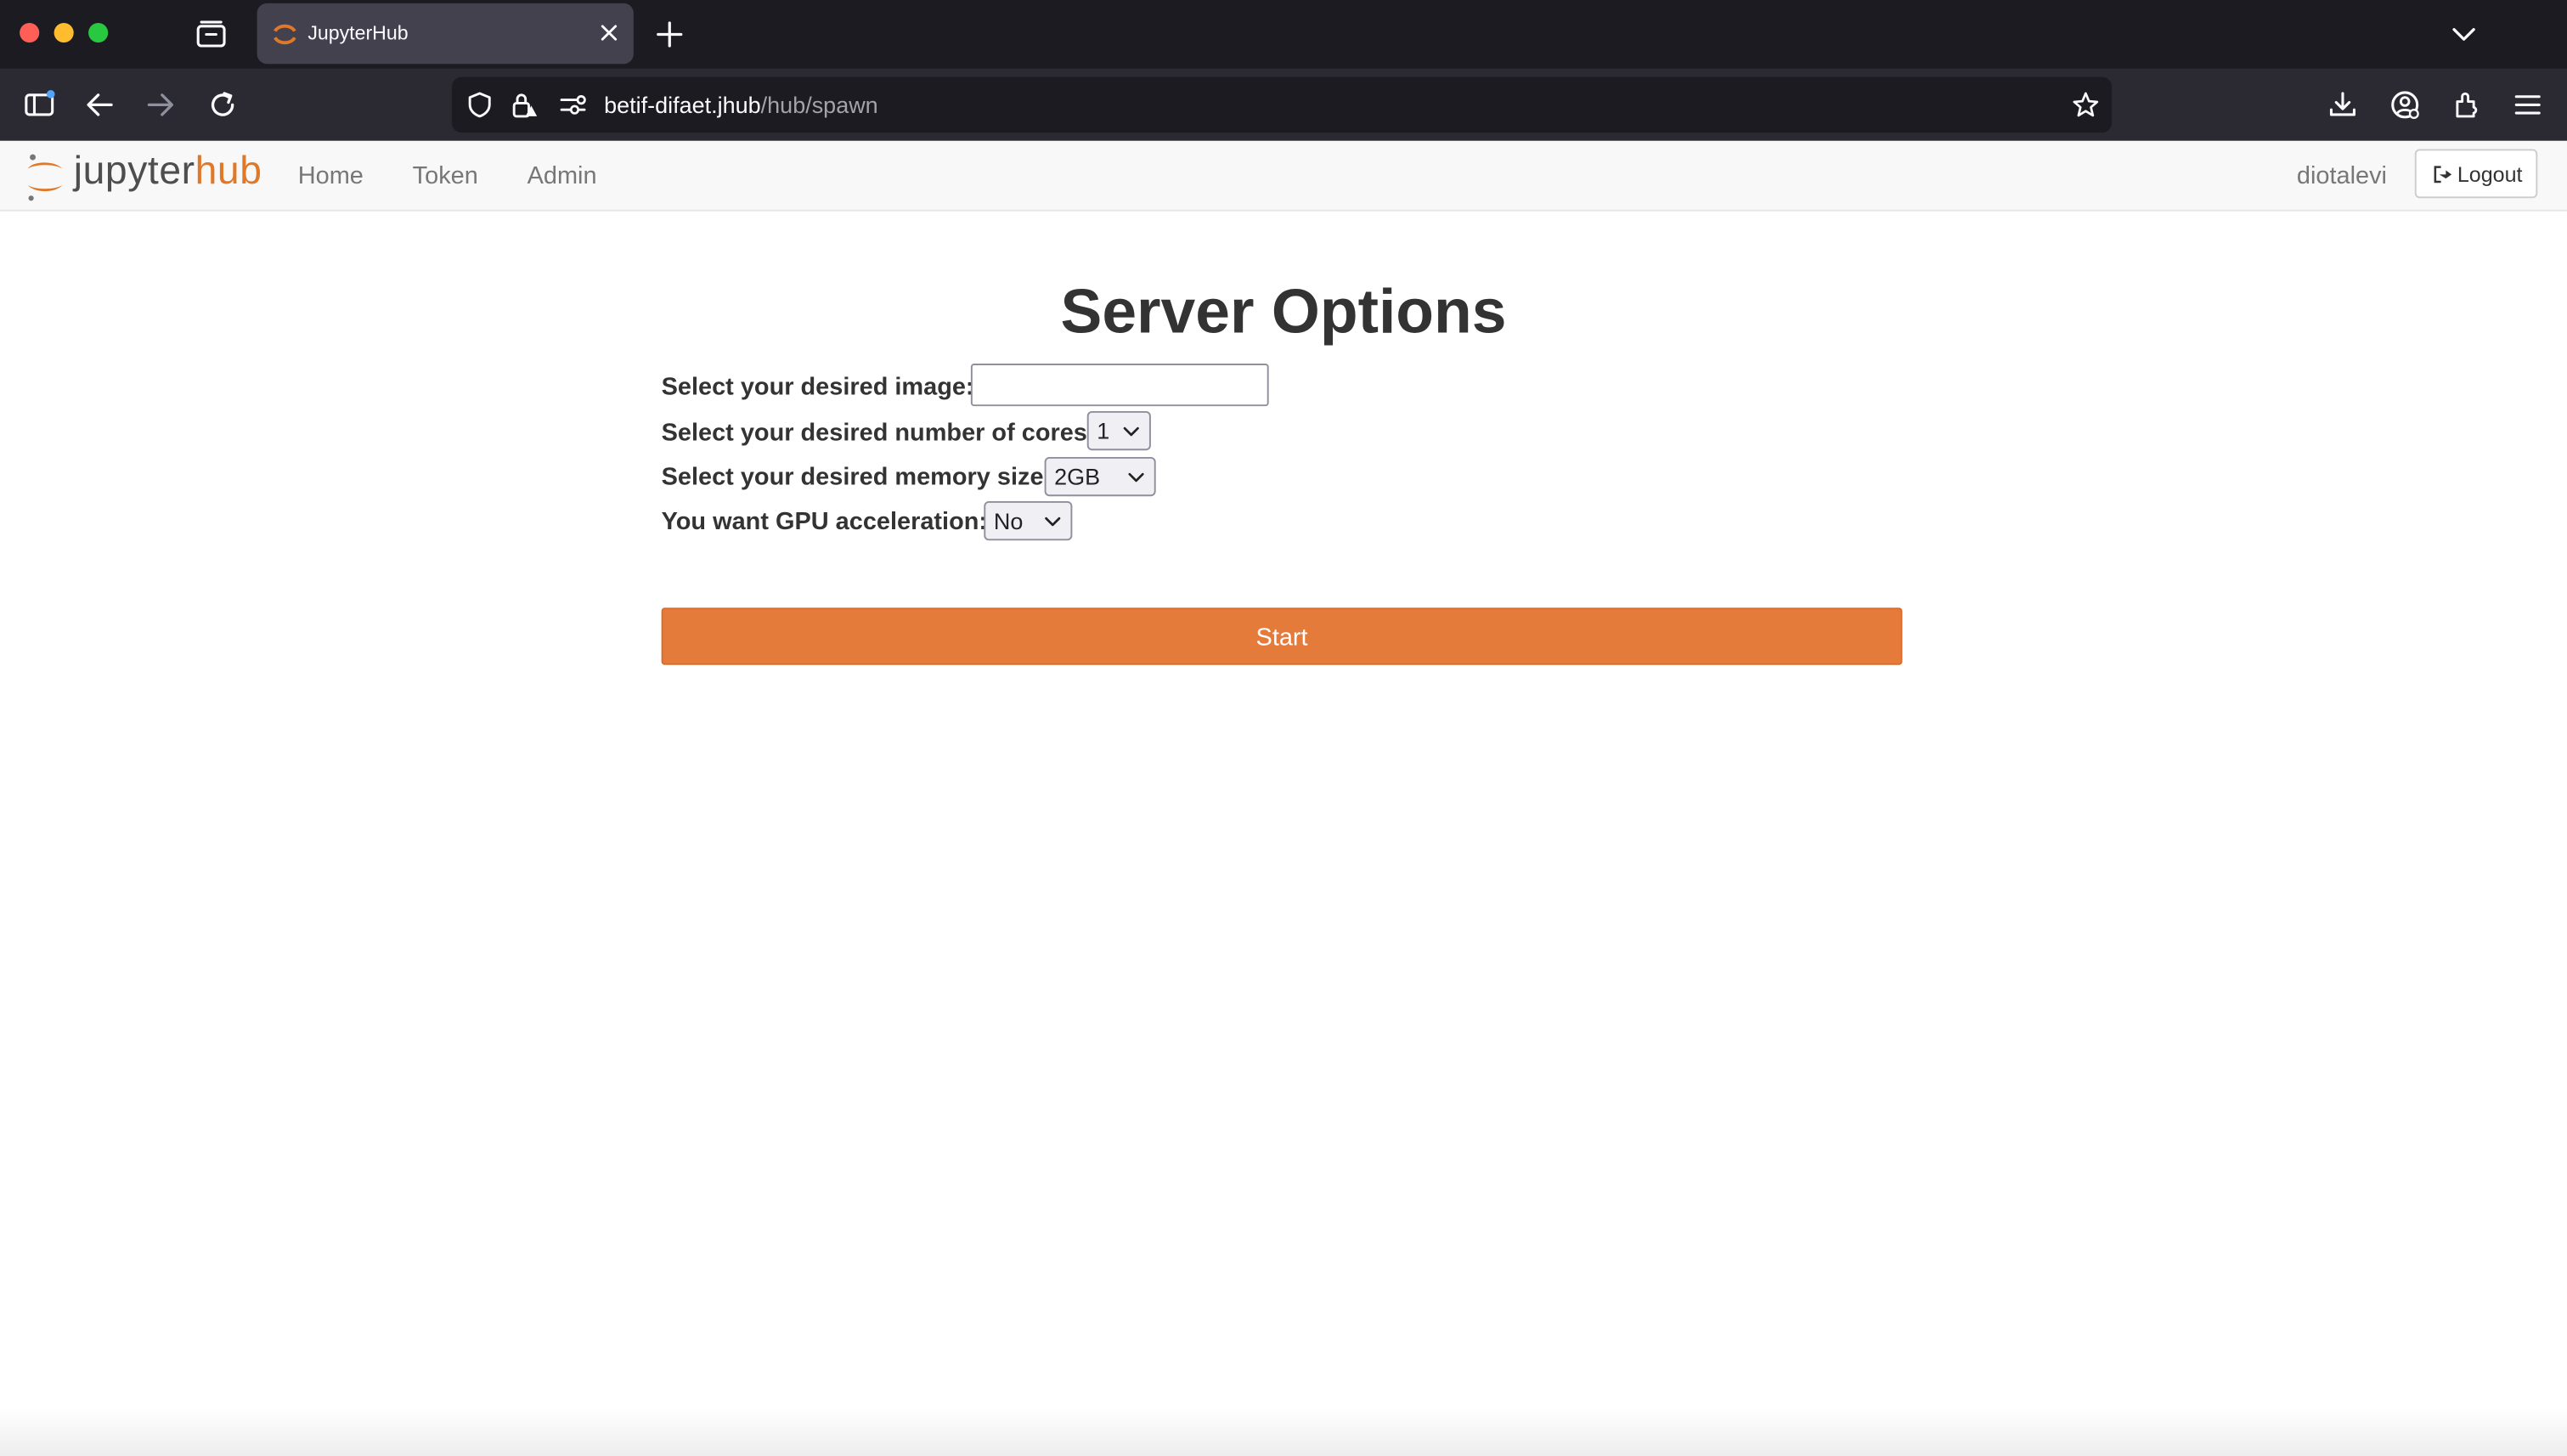  What do you see at coordinates (223, 105) in the screenshot?
I see `reload-icon` at bounding box center [223, 105].